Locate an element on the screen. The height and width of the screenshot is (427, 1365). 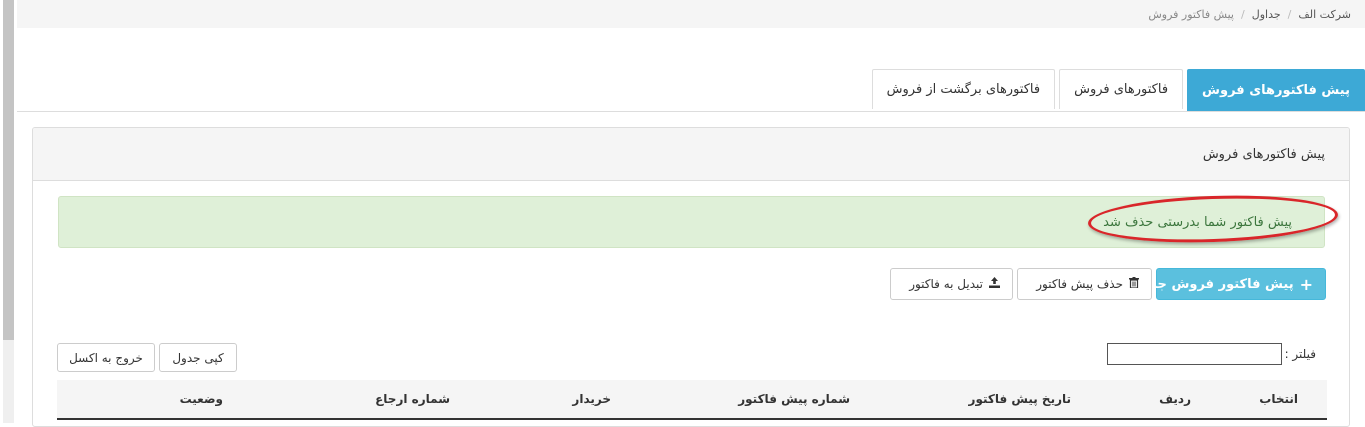
filter-label: فیلتر : is located at coordinates (1300, 354).